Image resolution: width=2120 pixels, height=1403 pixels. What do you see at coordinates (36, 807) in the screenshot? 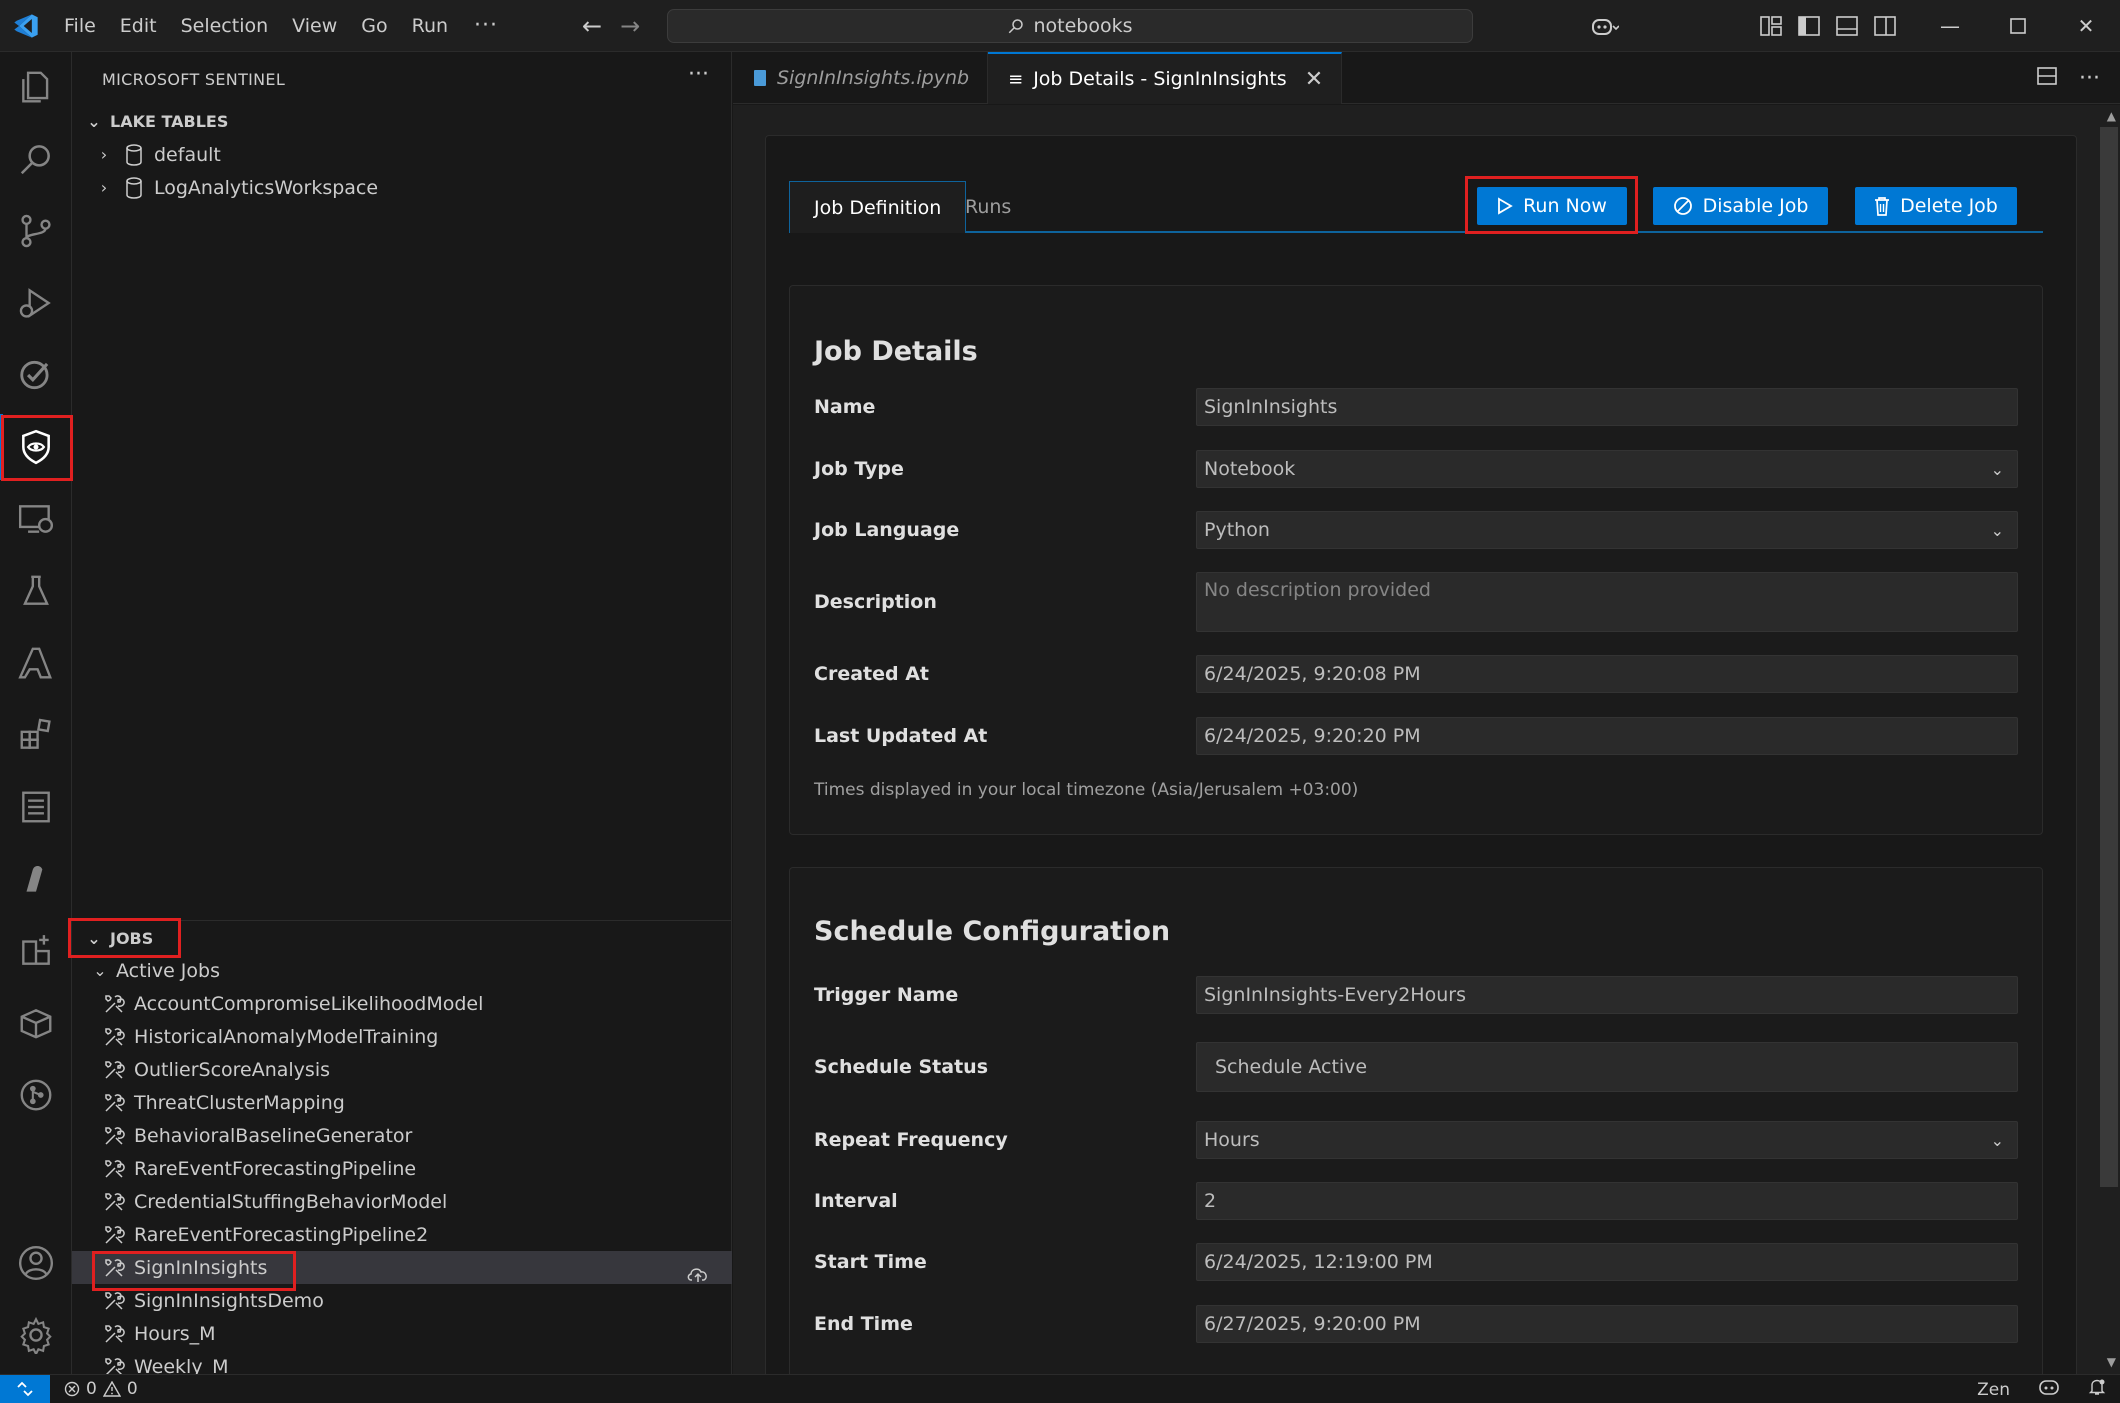
I see `notebook-icon` at bounding box center [36, 807].